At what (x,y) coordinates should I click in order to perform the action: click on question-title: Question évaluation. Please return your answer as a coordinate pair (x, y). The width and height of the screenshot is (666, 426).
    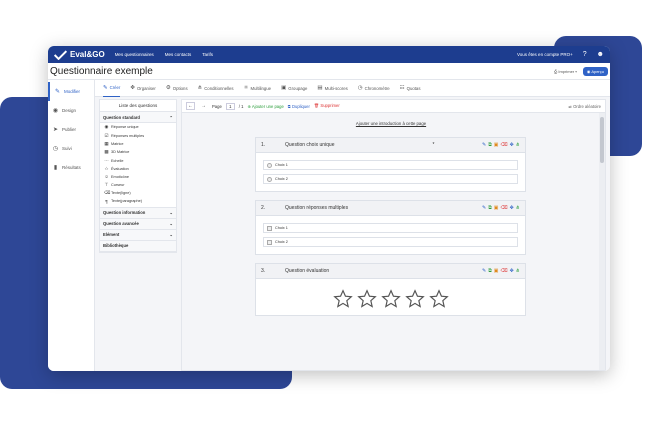
    Looking at the image, I should click on (383, 271).